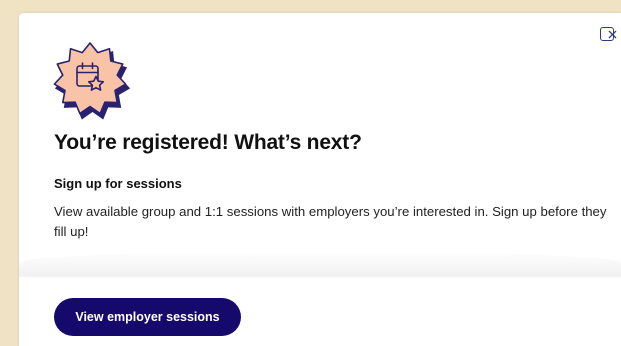  I want to click on section-heading: Sign up for sessions, so click(118, 183).